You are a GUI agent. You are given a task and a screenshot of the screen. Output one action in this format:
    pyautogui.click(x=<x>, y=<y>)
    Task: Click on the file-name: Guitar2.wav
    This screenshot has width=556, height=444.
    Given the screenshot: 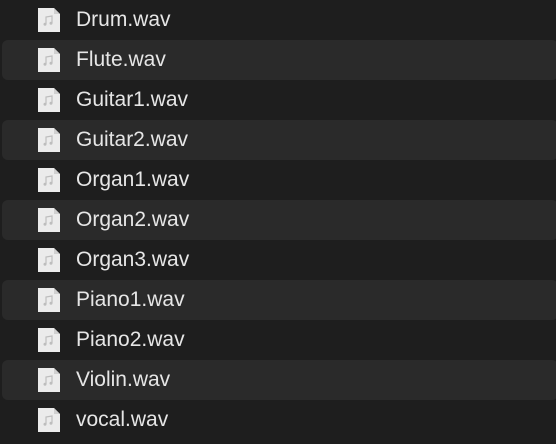 What is the action you would take?
    pyautogui.click(x=132, y=139)
    